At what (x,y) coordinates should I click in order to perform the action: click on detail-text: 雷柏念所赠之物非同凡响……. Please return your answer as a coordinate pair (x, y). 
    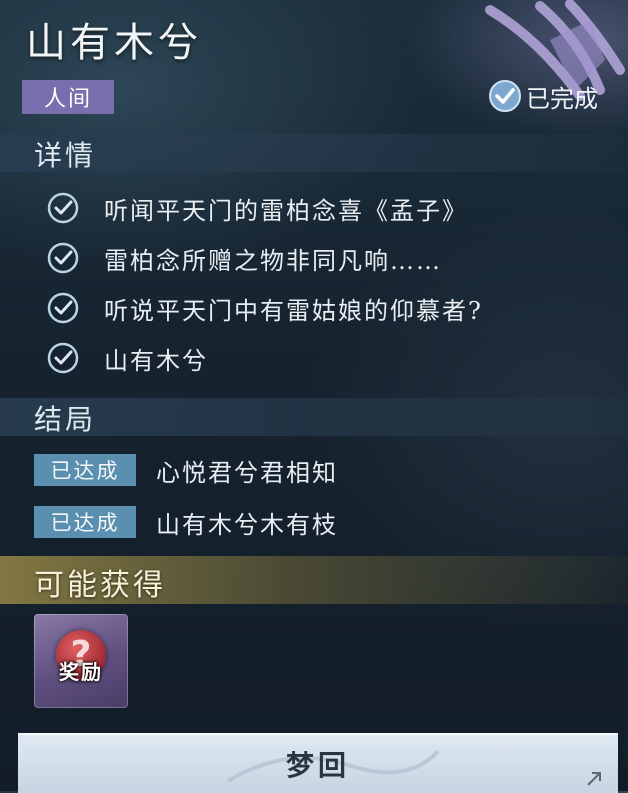
    Looking at the image, I should click on (273, 260).